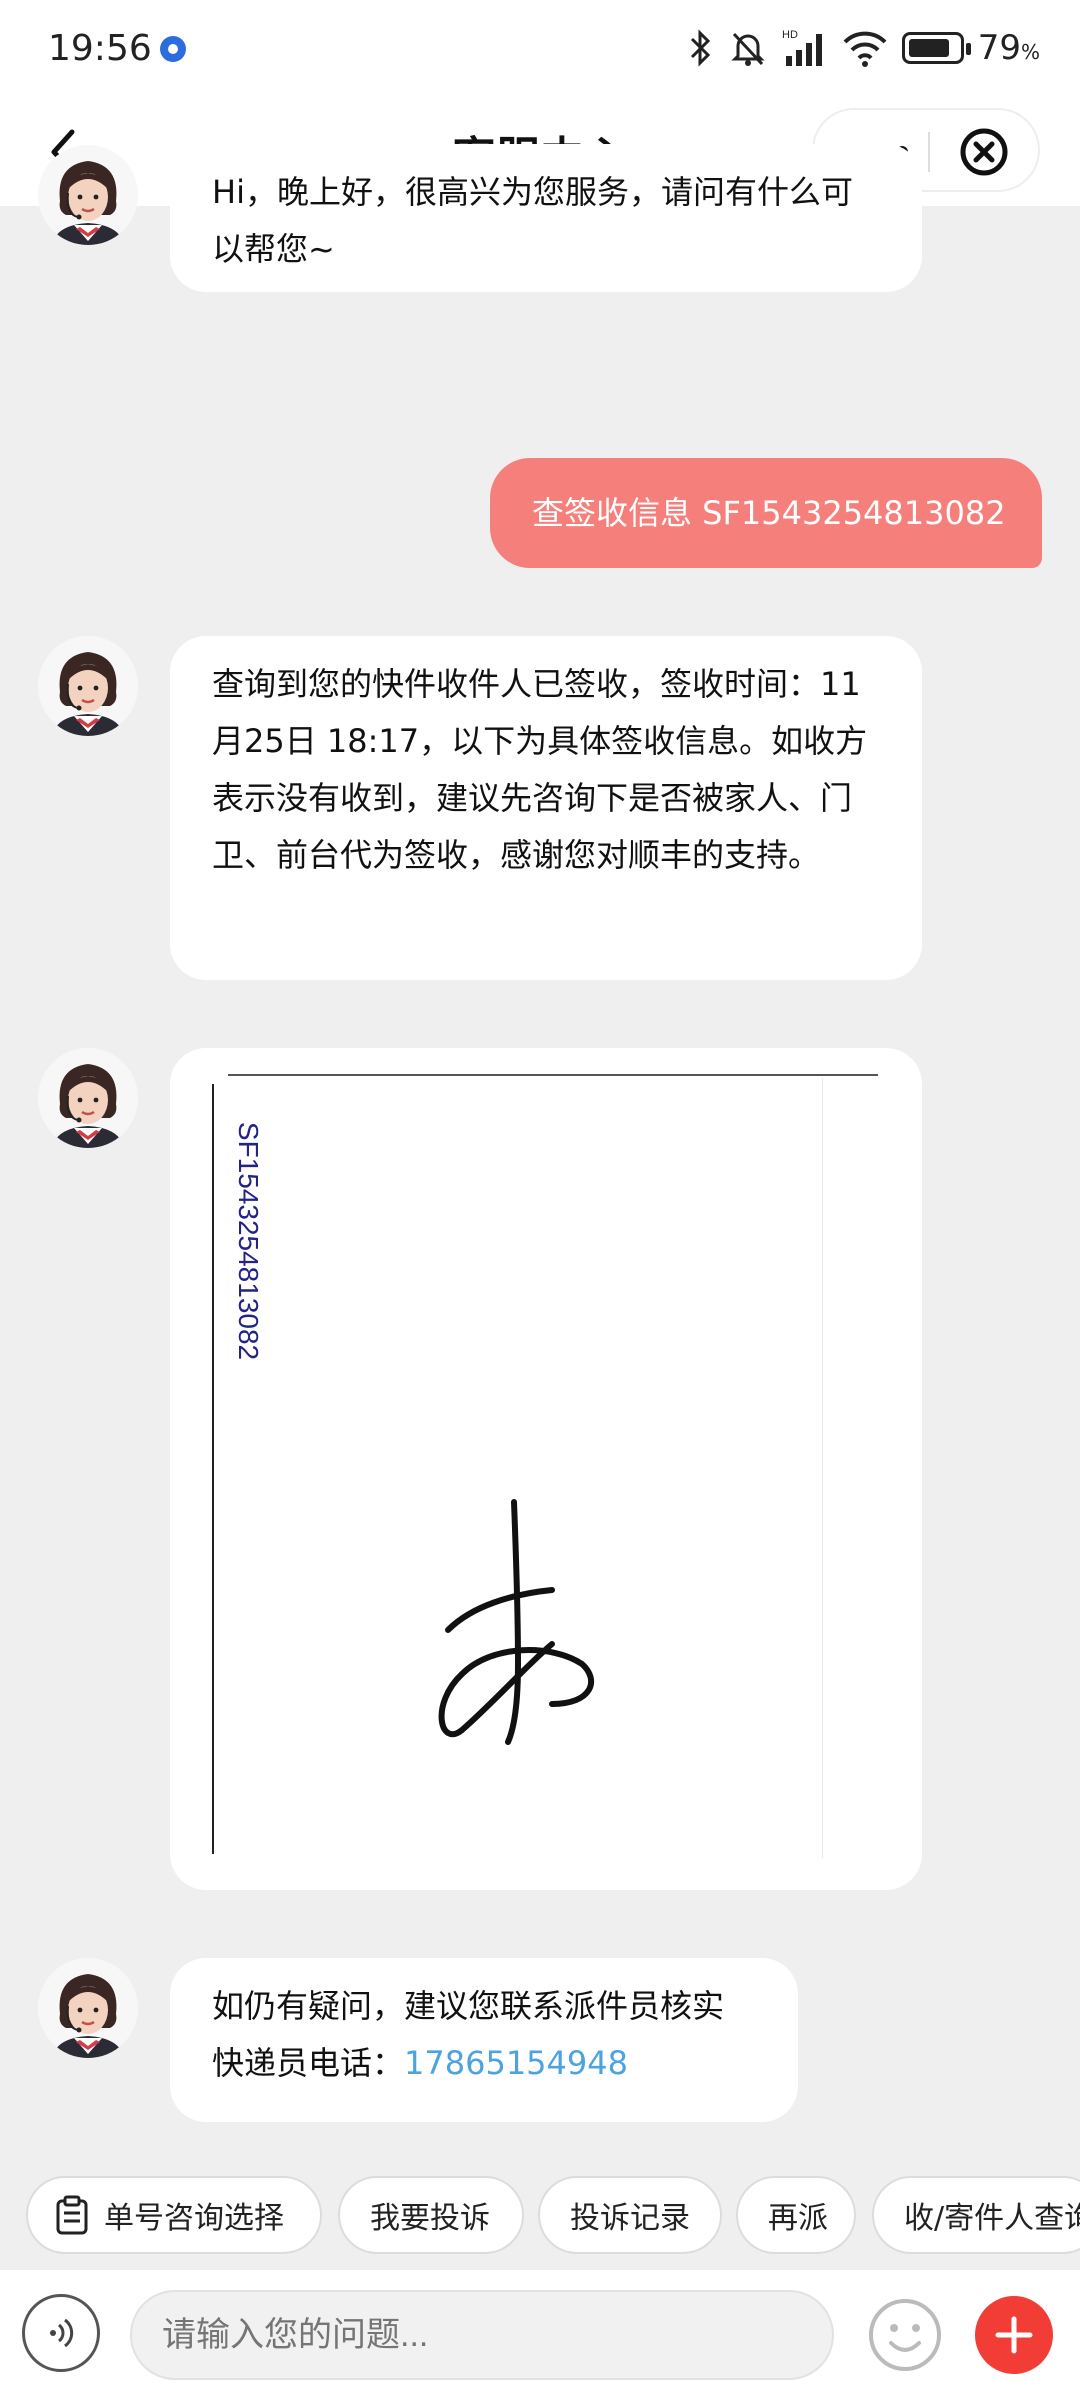 This screenshot has width=1080, height=2400. I want to click on quick-action-waybill-select: 单号咨询选择, so click(174, 2215).